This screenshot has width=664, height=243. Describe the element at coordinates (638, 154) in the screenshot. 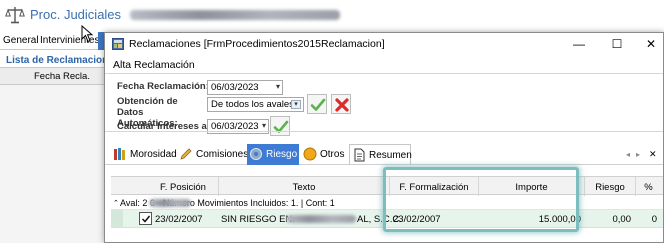

I see `tab-scroll-right-button: ▸` at that location.